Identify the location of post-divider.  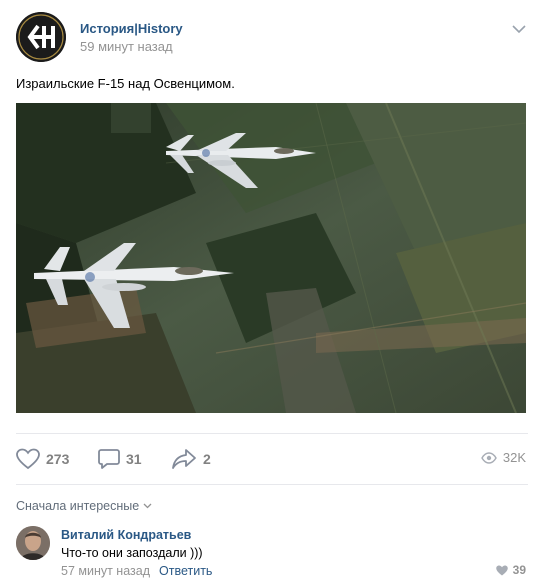
(272, 433).